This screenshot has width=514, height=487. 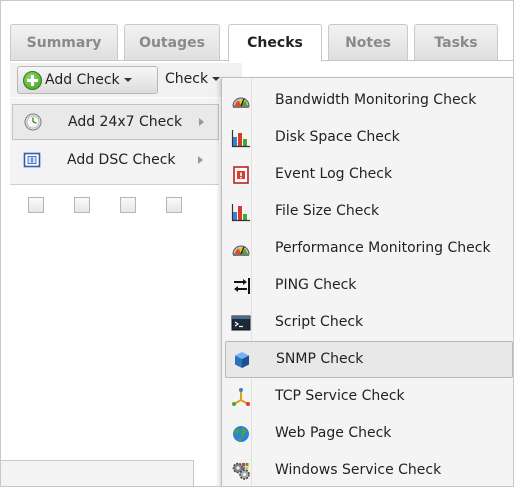 I want to click on submenu-item-label: Add DSC Check, so click(x=121, y=160).